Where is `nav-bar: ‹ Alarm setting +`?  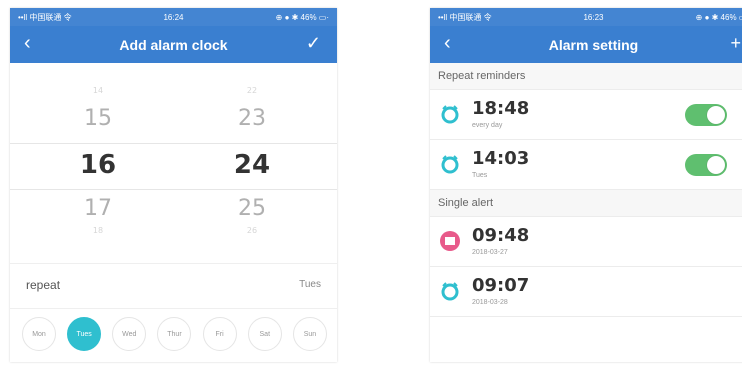 nav-bar: ‹ Alarm setting + is located at coordinates (586, 44).